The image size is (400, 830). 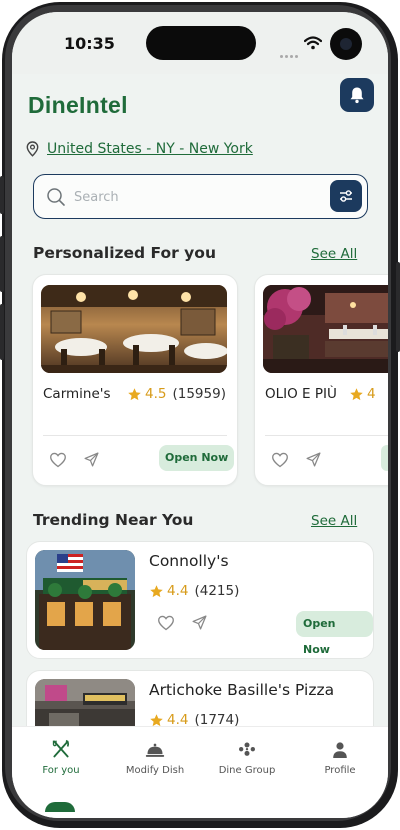 I want to click on rating-count: (4215), so click(x=217, y=591).